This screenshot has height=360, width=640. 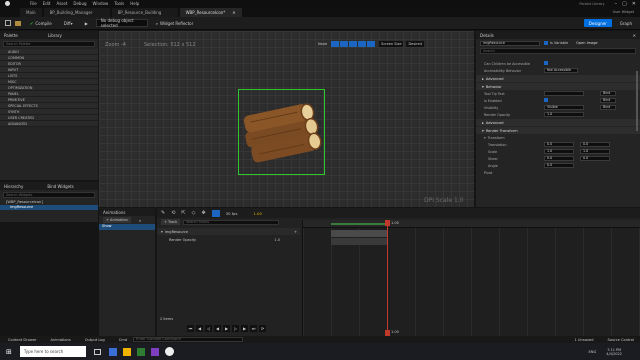 I want to click on unsaved-indicator: 1 Unsaved, so click(x=583, y=340).